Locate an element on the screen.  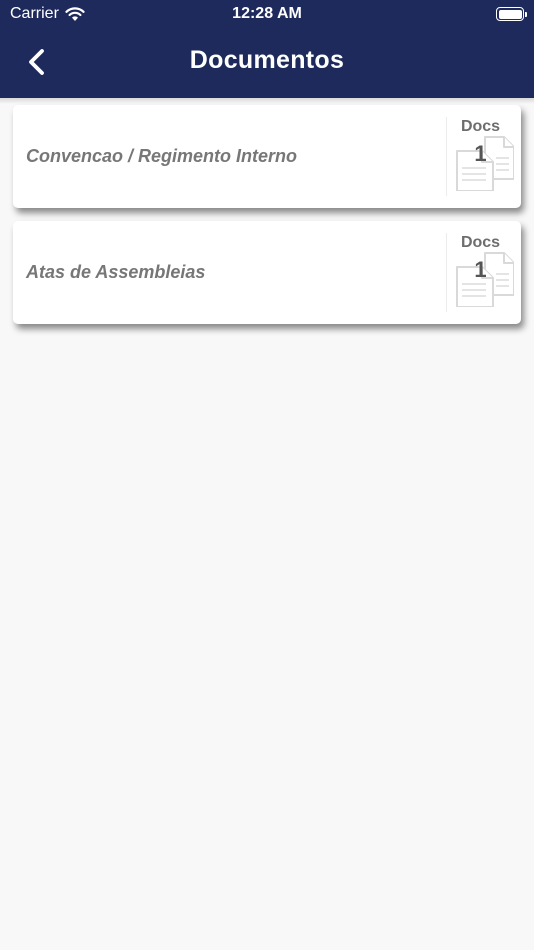
battery-level is located at coordinates (510, 14).